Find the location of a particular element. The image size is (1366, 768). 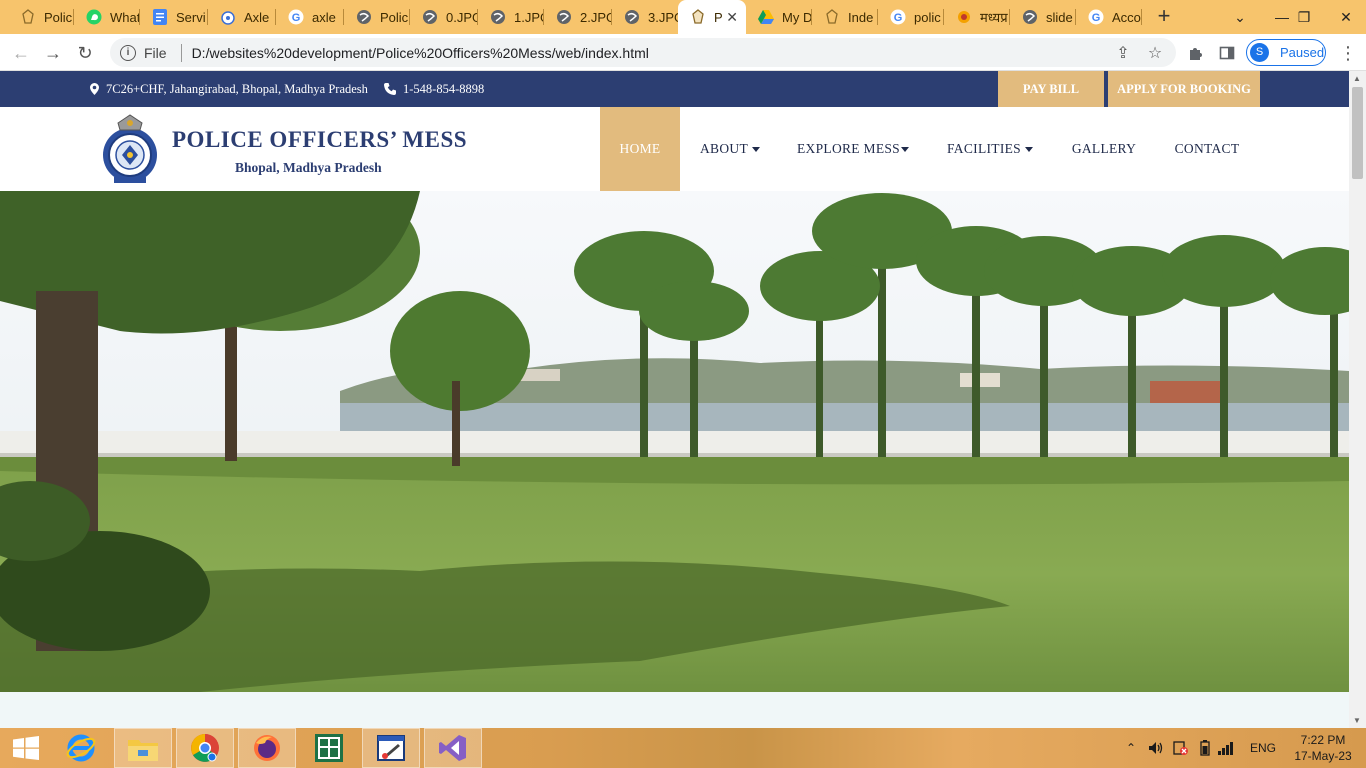

tab-12: Inde is located at coordinates (845, 17).